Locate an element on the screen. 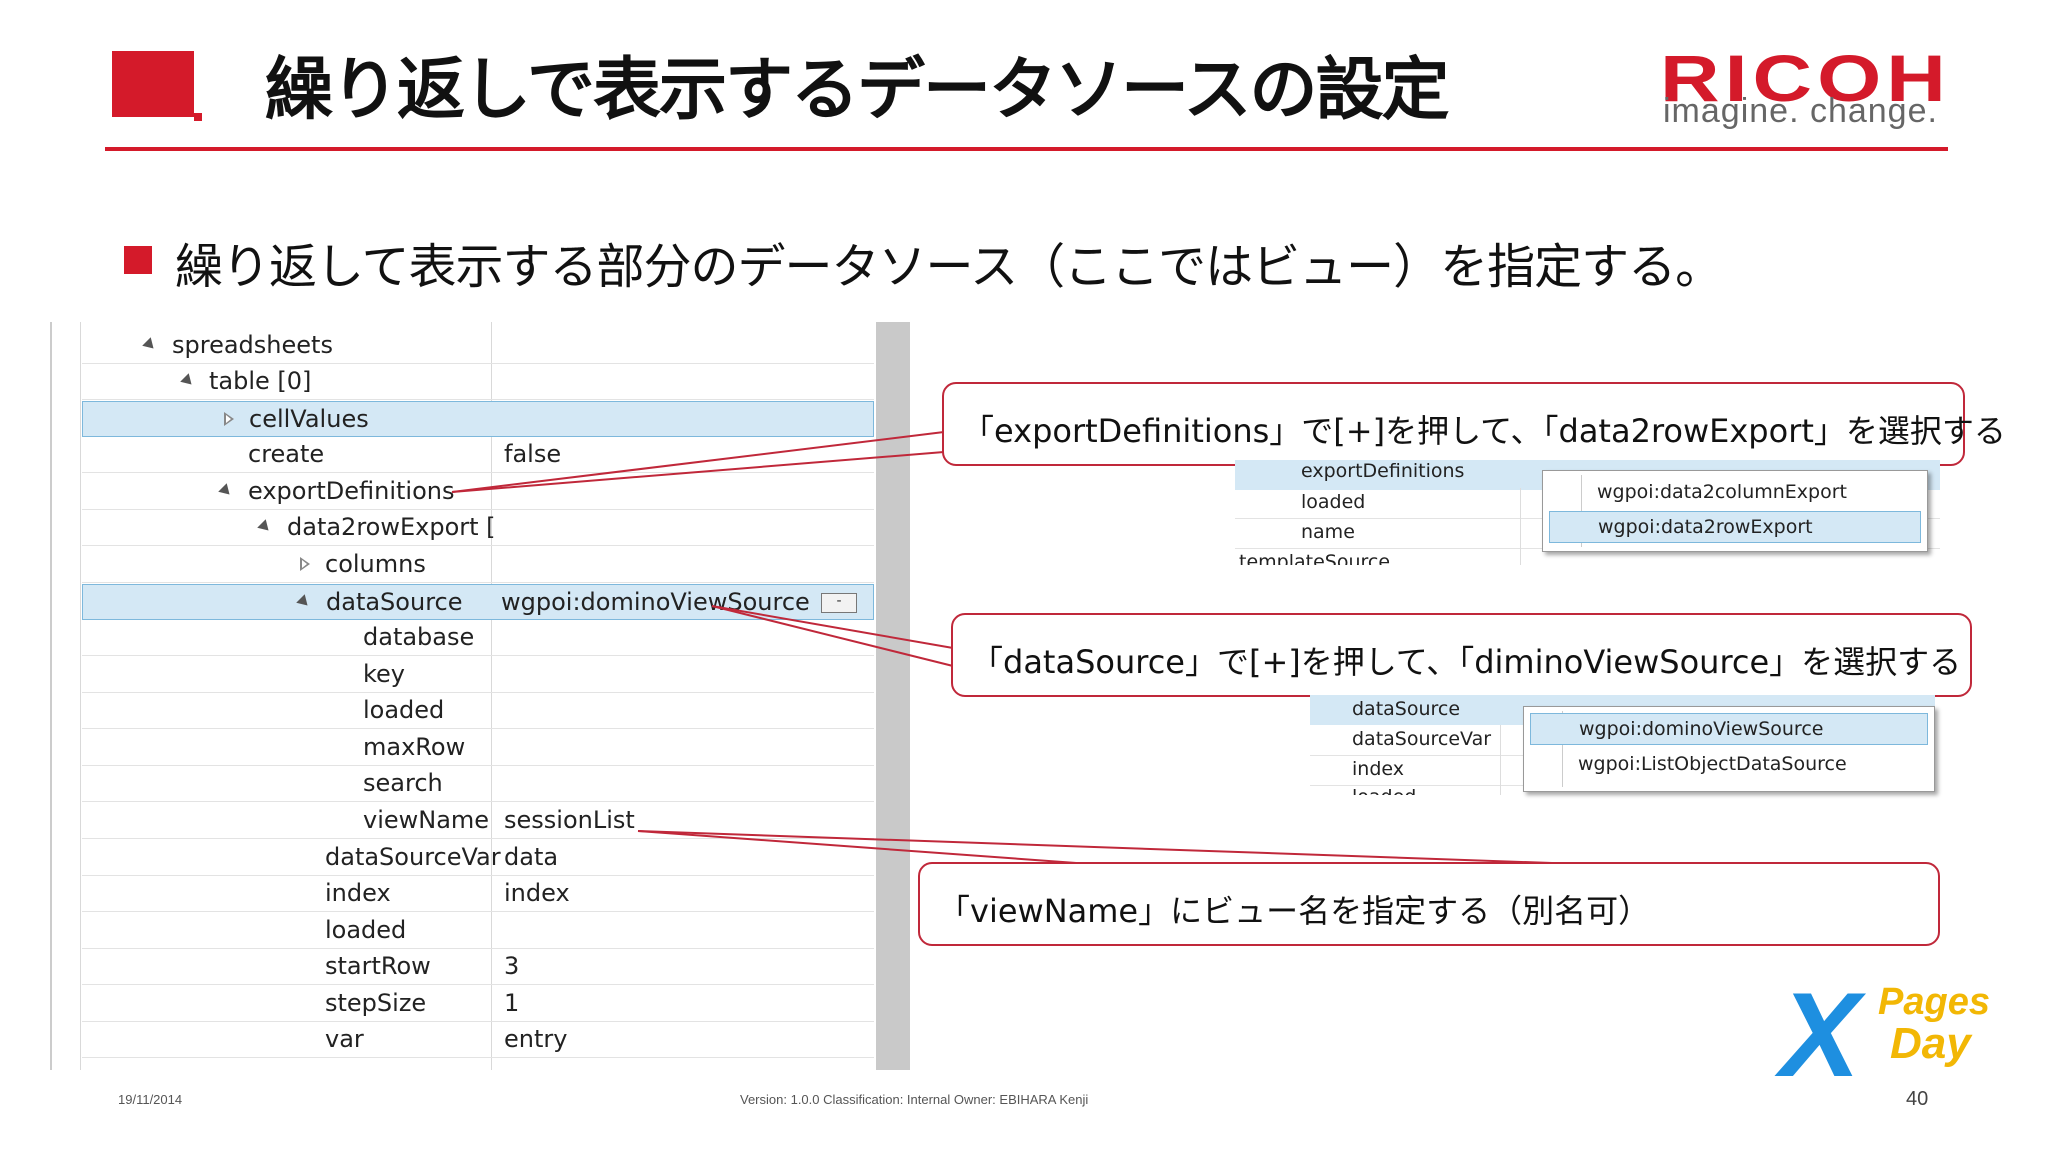  snippet-row-label: templateSource is located at coordinates (1315, 558).